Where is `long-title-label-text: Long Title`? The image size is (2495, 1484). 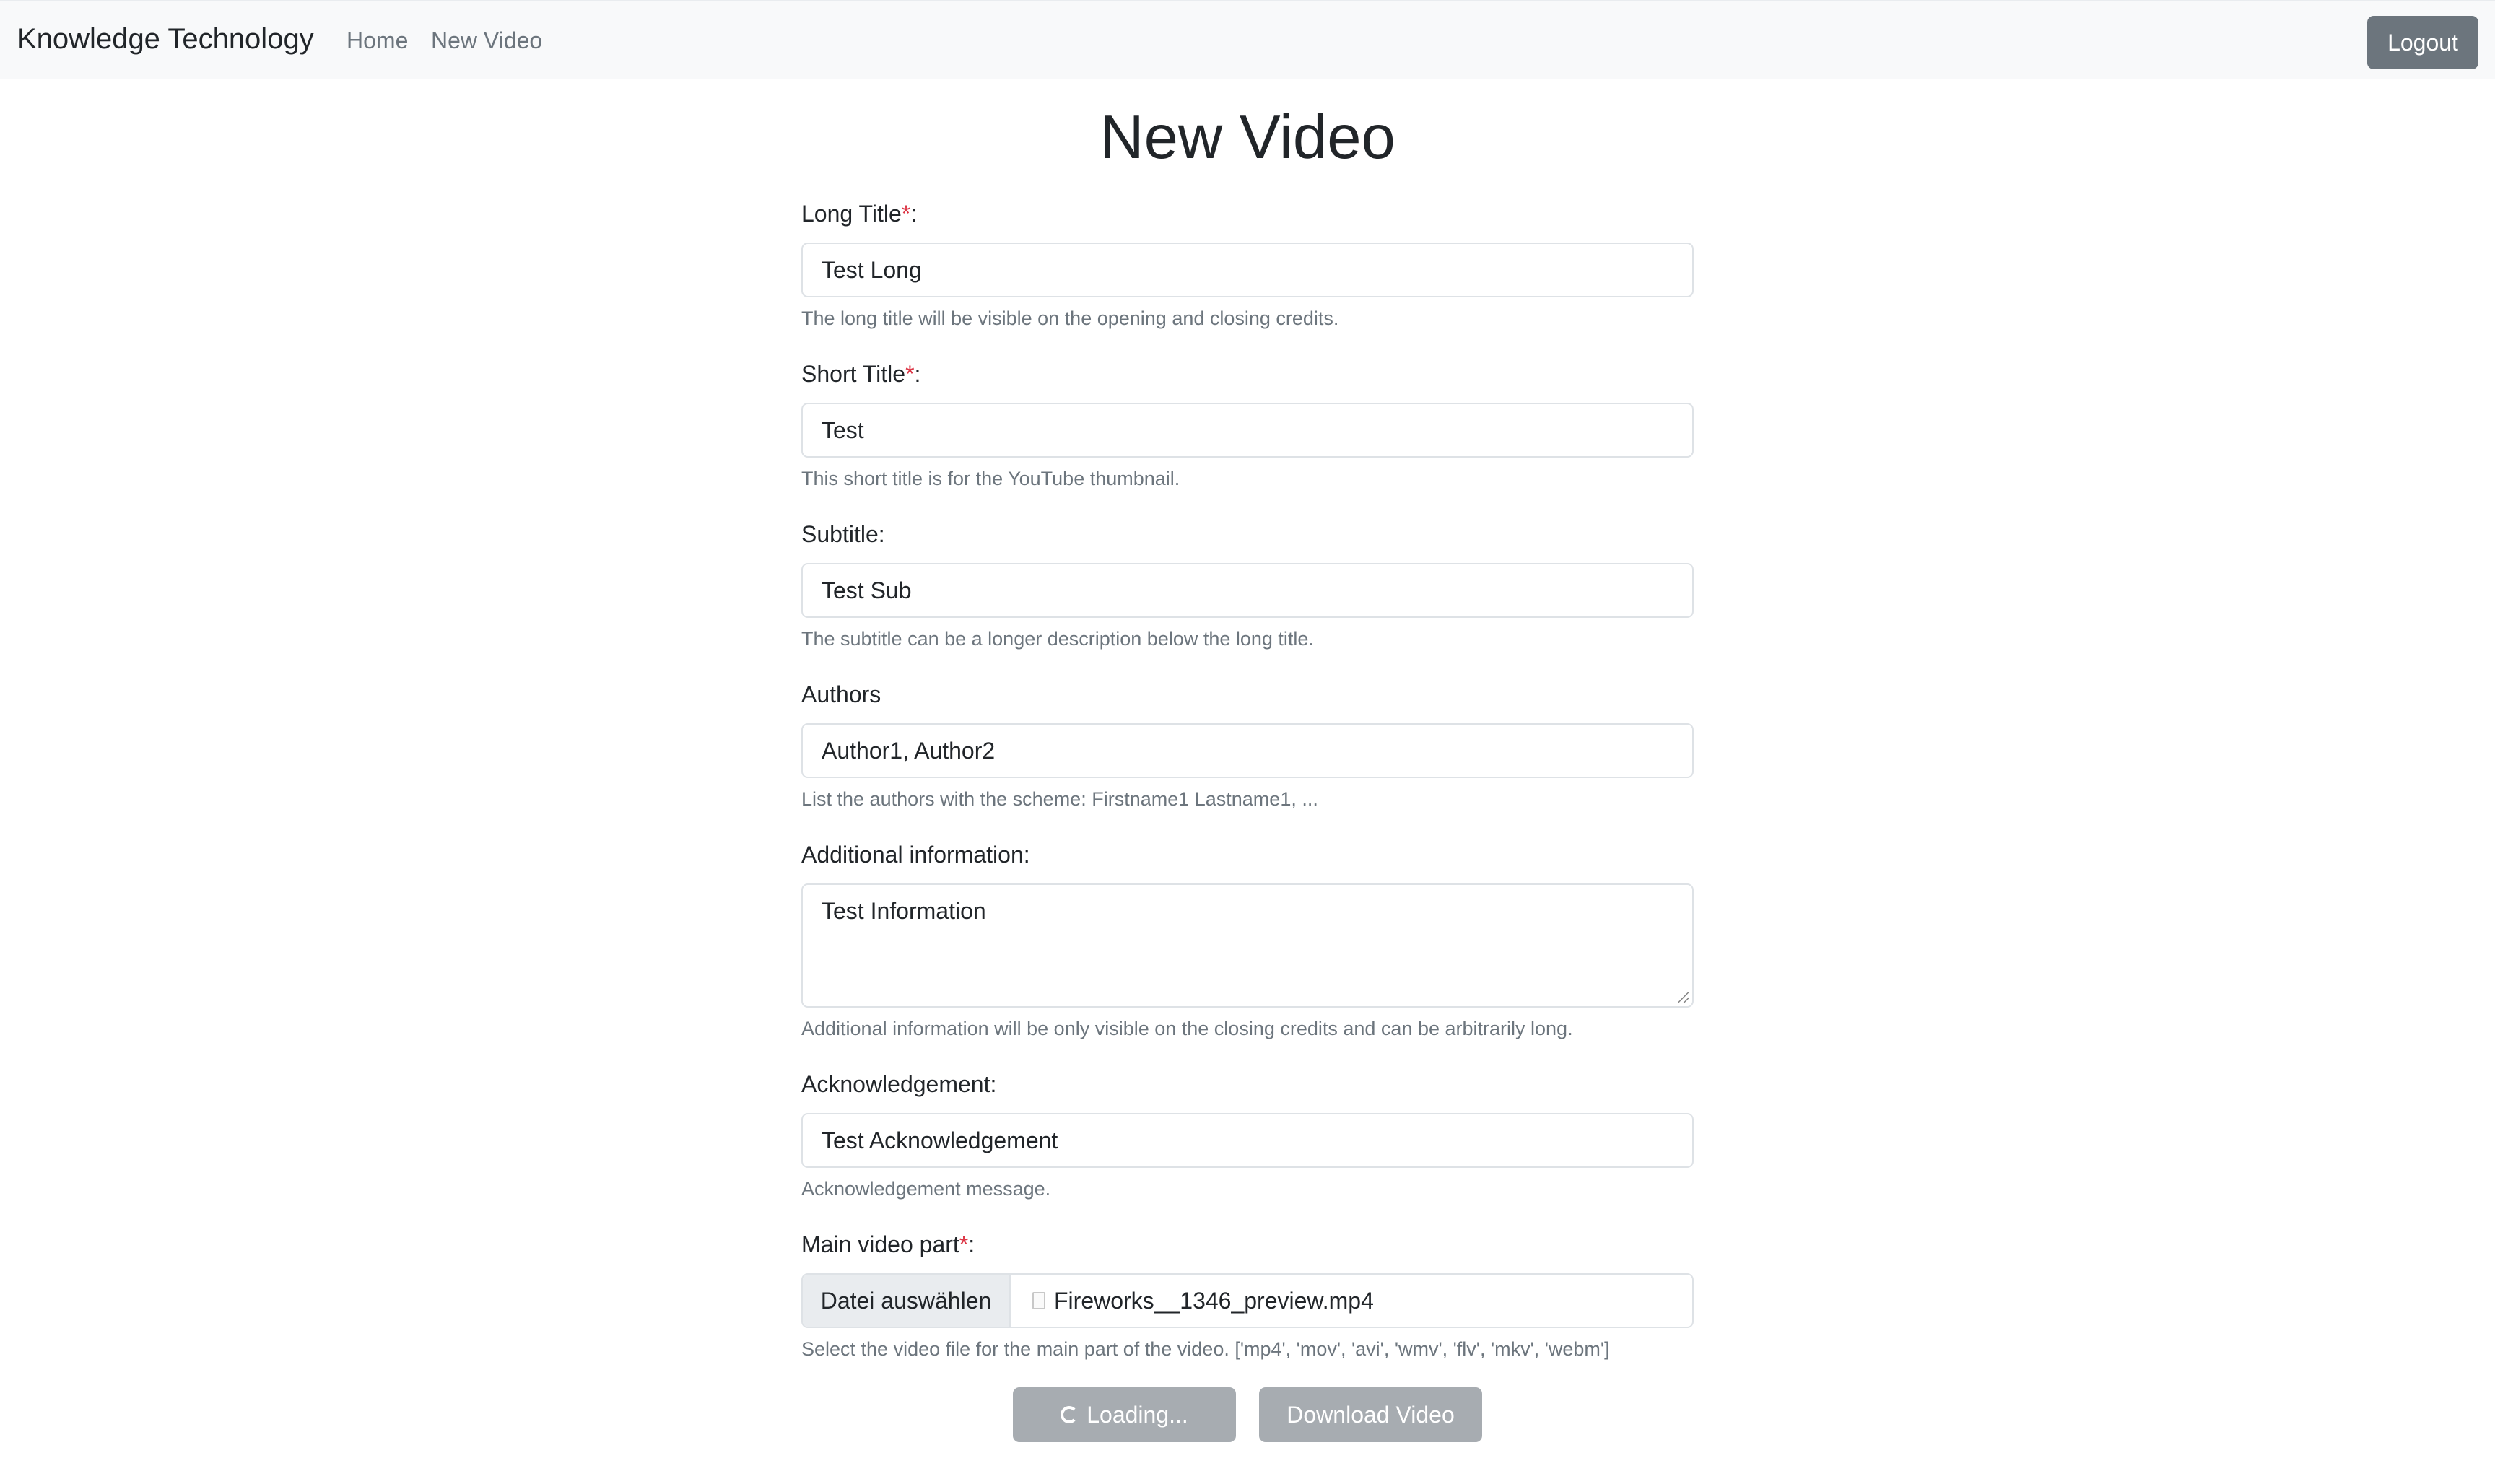 long-title-label-text: Long Title is located at coordinates (851, 214).